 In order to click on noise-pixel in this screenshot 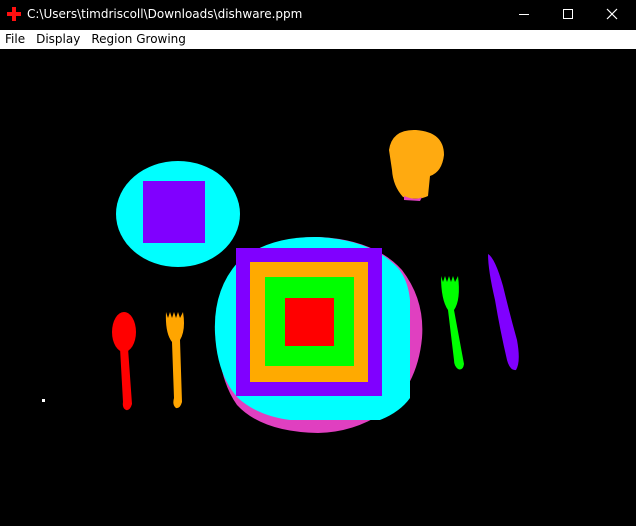, I will do `click(43, 400)`.